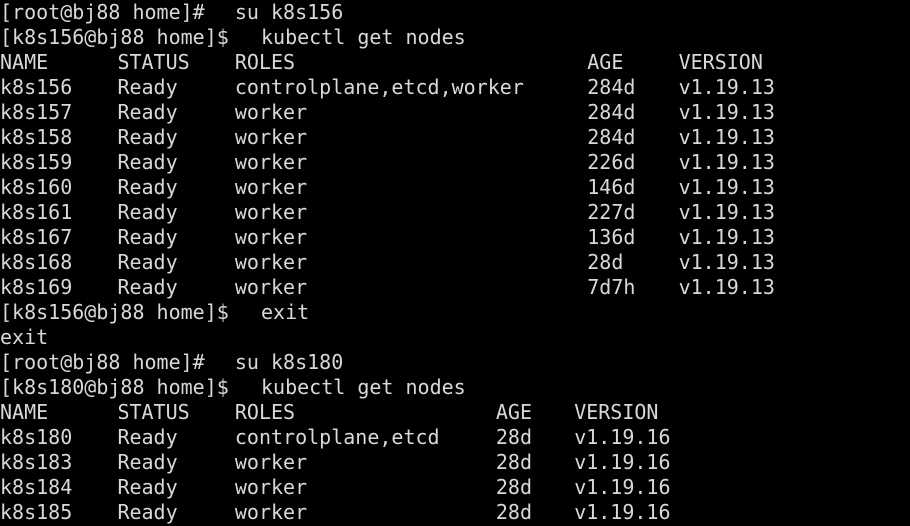 This screenshot has height=526, width=910. What do you see at coordinates (36, 112) in the screenshot?
I see `node-name: k8s157` at bounding box center [36, 112].